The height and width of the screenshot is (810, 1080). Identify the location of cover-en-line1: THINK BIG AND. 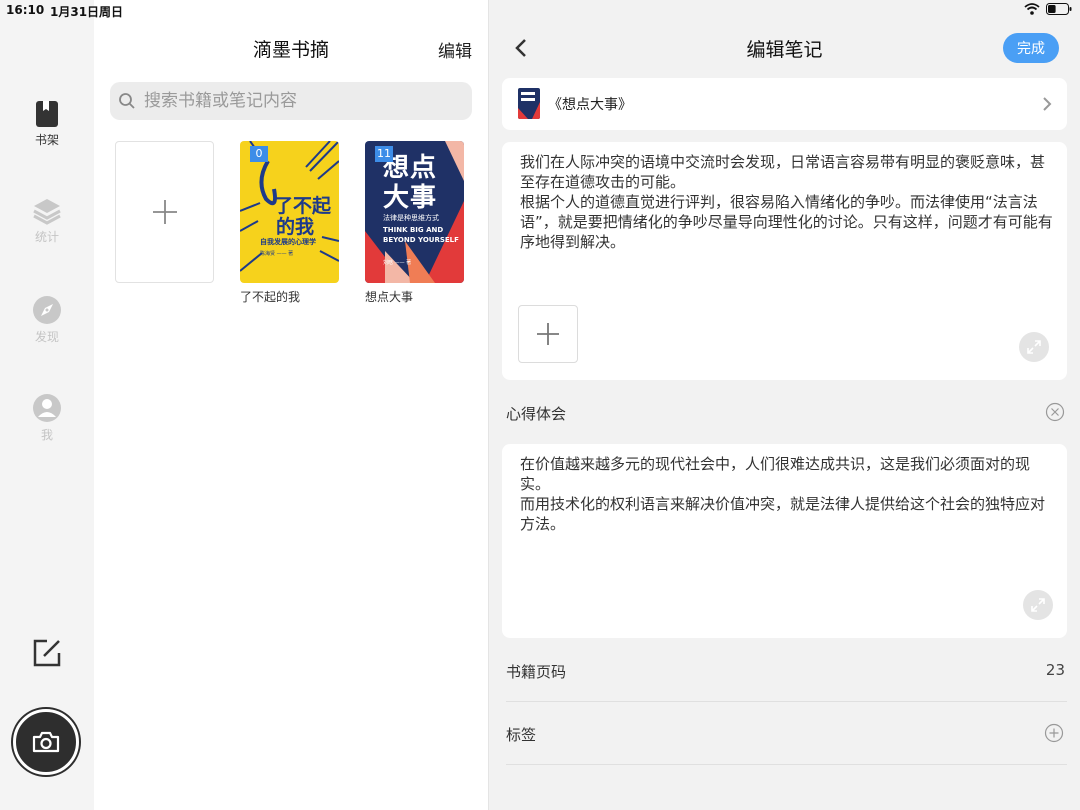
(413, 230).